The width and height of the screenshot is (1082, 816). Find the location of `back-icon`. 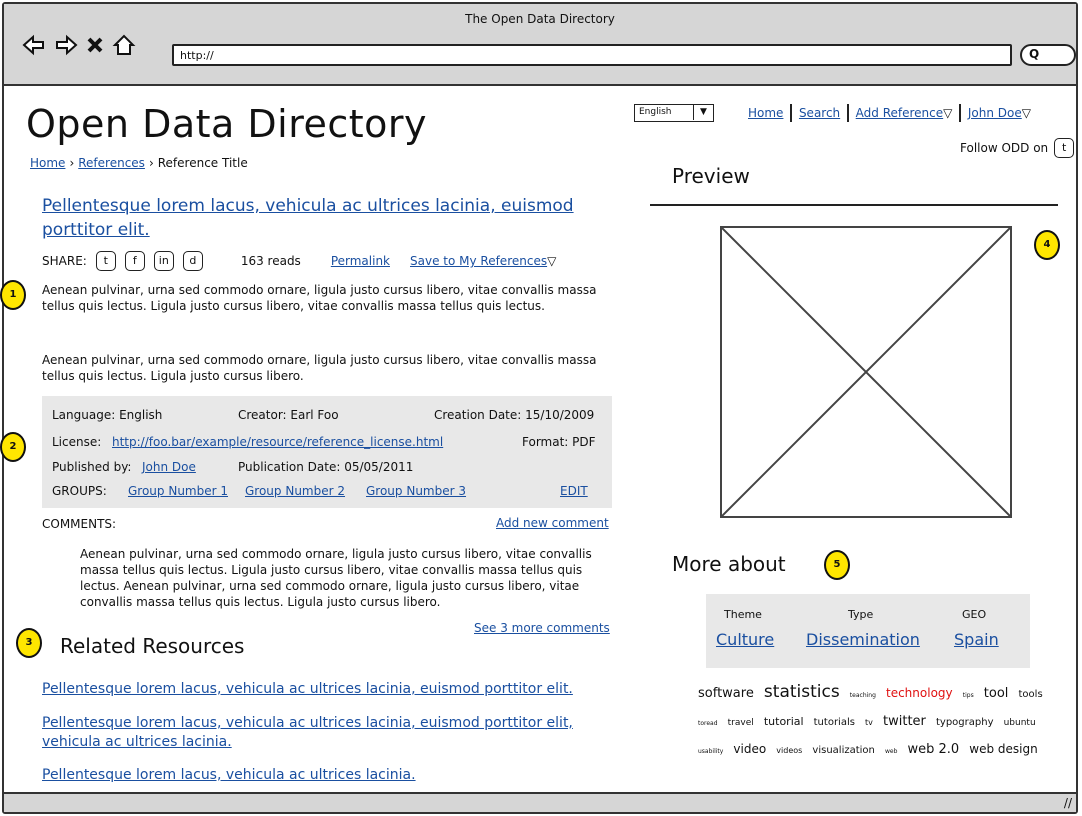

back-icon is located at coordinates (34, 45).